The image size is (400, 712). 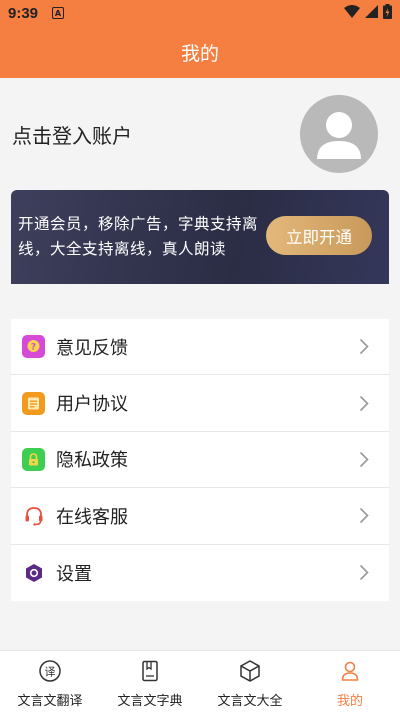 I want to click on status-time: 9:39, so click(x=23, y=13).